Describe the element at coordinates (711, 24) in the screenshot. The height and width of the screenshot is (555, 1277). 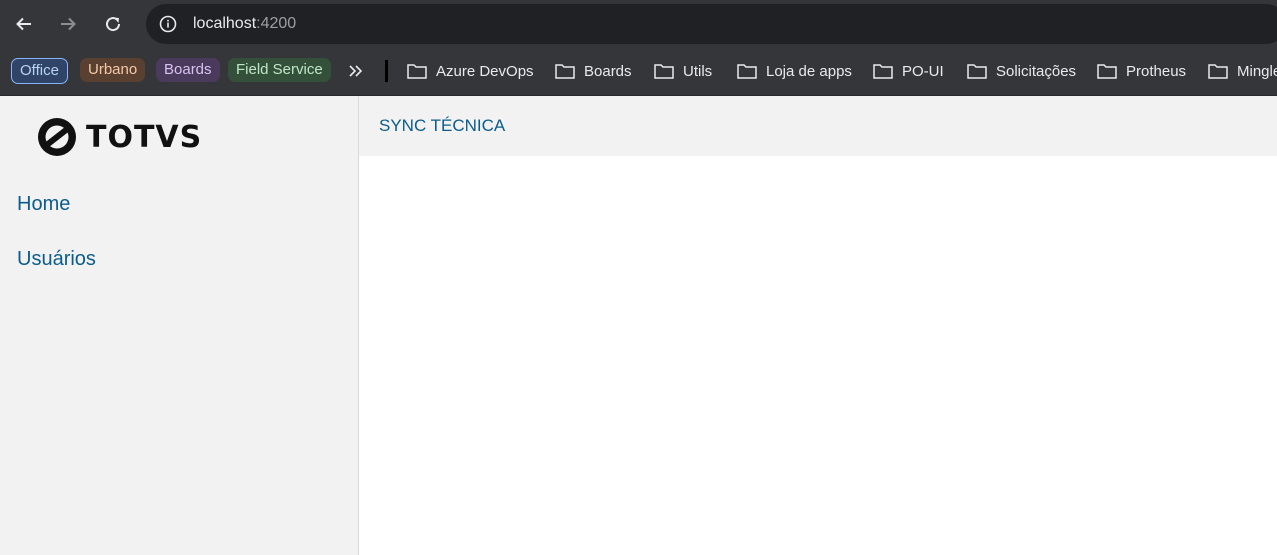
I see `address-bar: localhost:4200` at that location.